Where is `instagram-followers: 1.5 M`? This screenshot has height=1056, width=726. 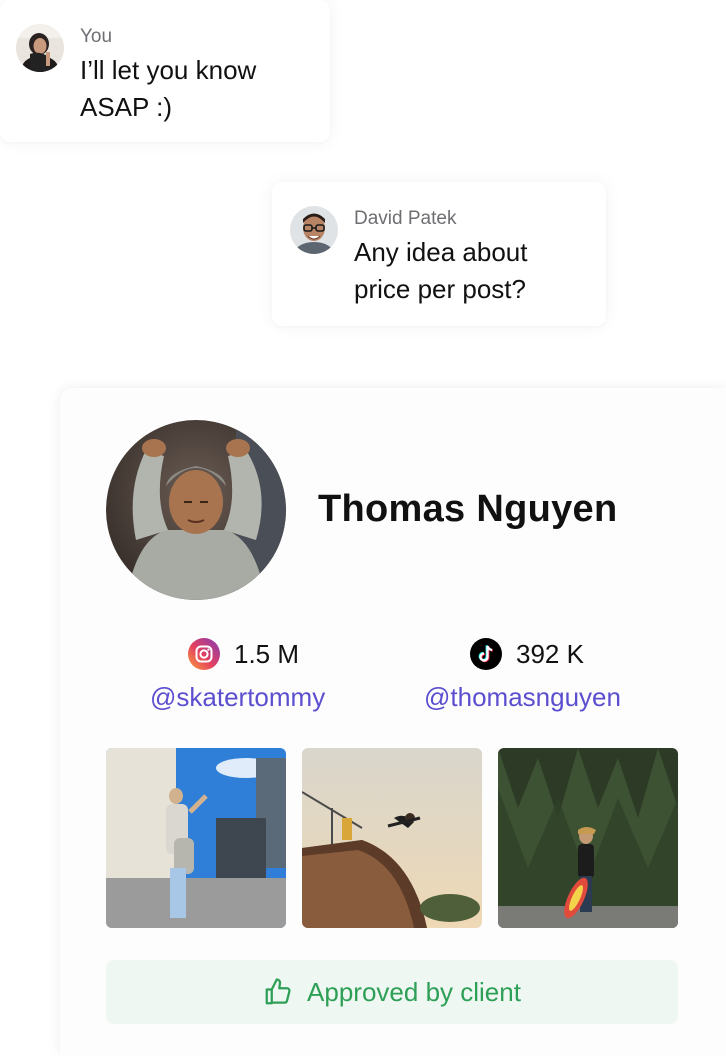
instagram-followers: 1.5 M is located at coordinates (267, 653).